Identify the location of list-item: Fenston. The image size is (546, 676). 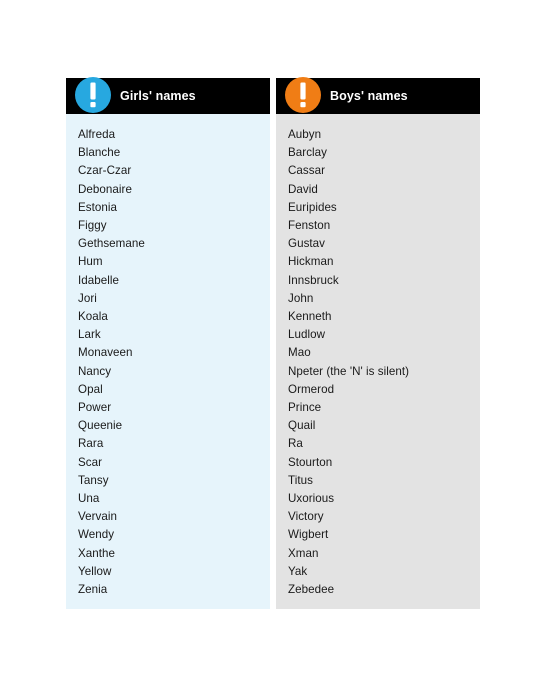
(309, 226).